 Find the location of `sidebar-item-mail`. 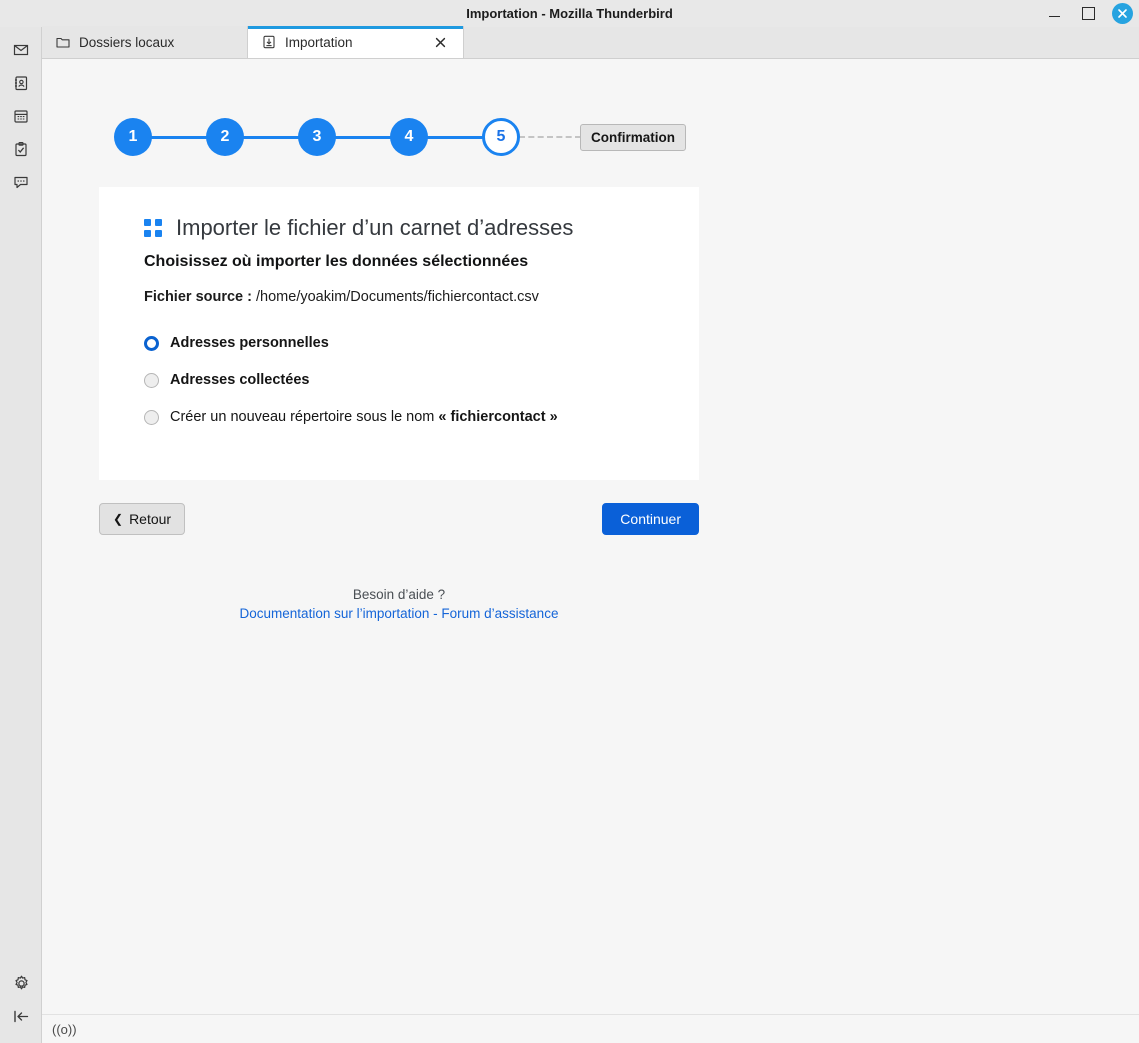

sidebar-item-mail is located at coordinates (21, 49).